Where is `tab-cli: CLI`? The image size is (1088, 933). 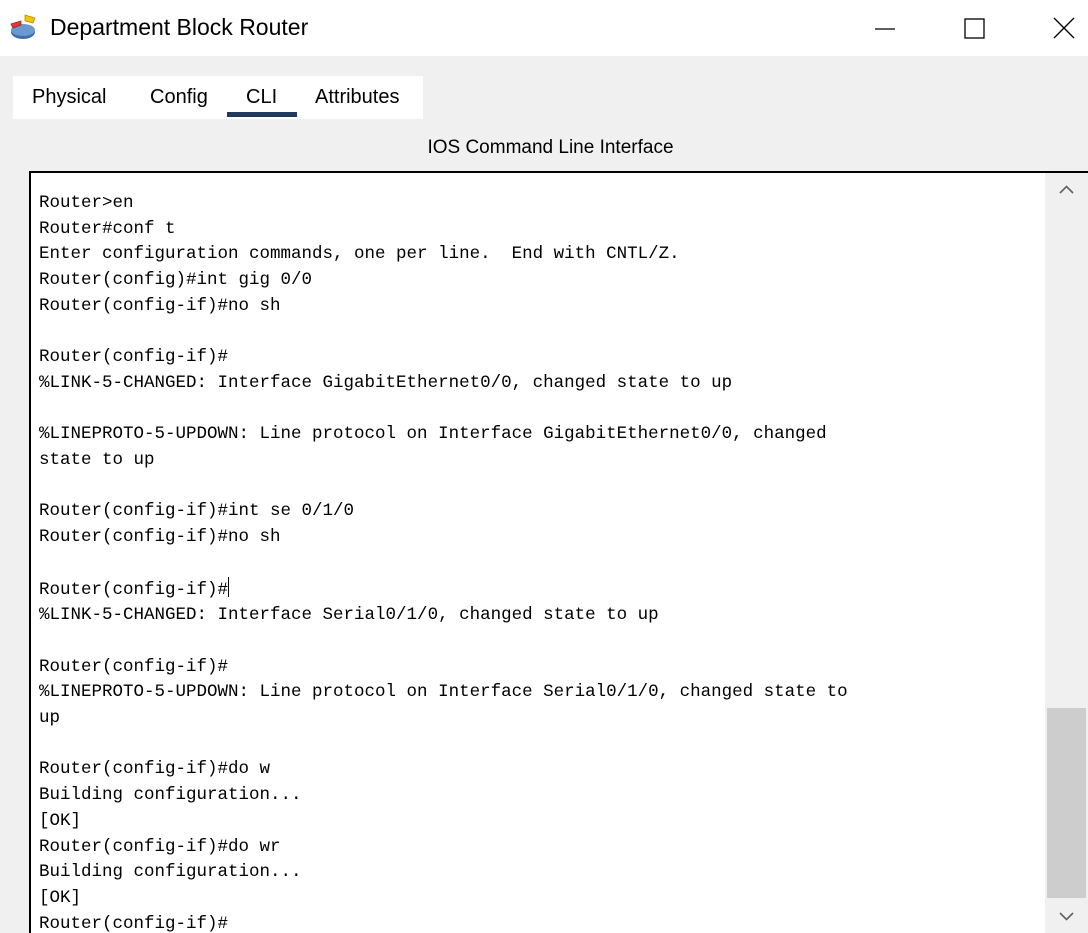 tab-cli: CLI is located at coordinates (261, 97).